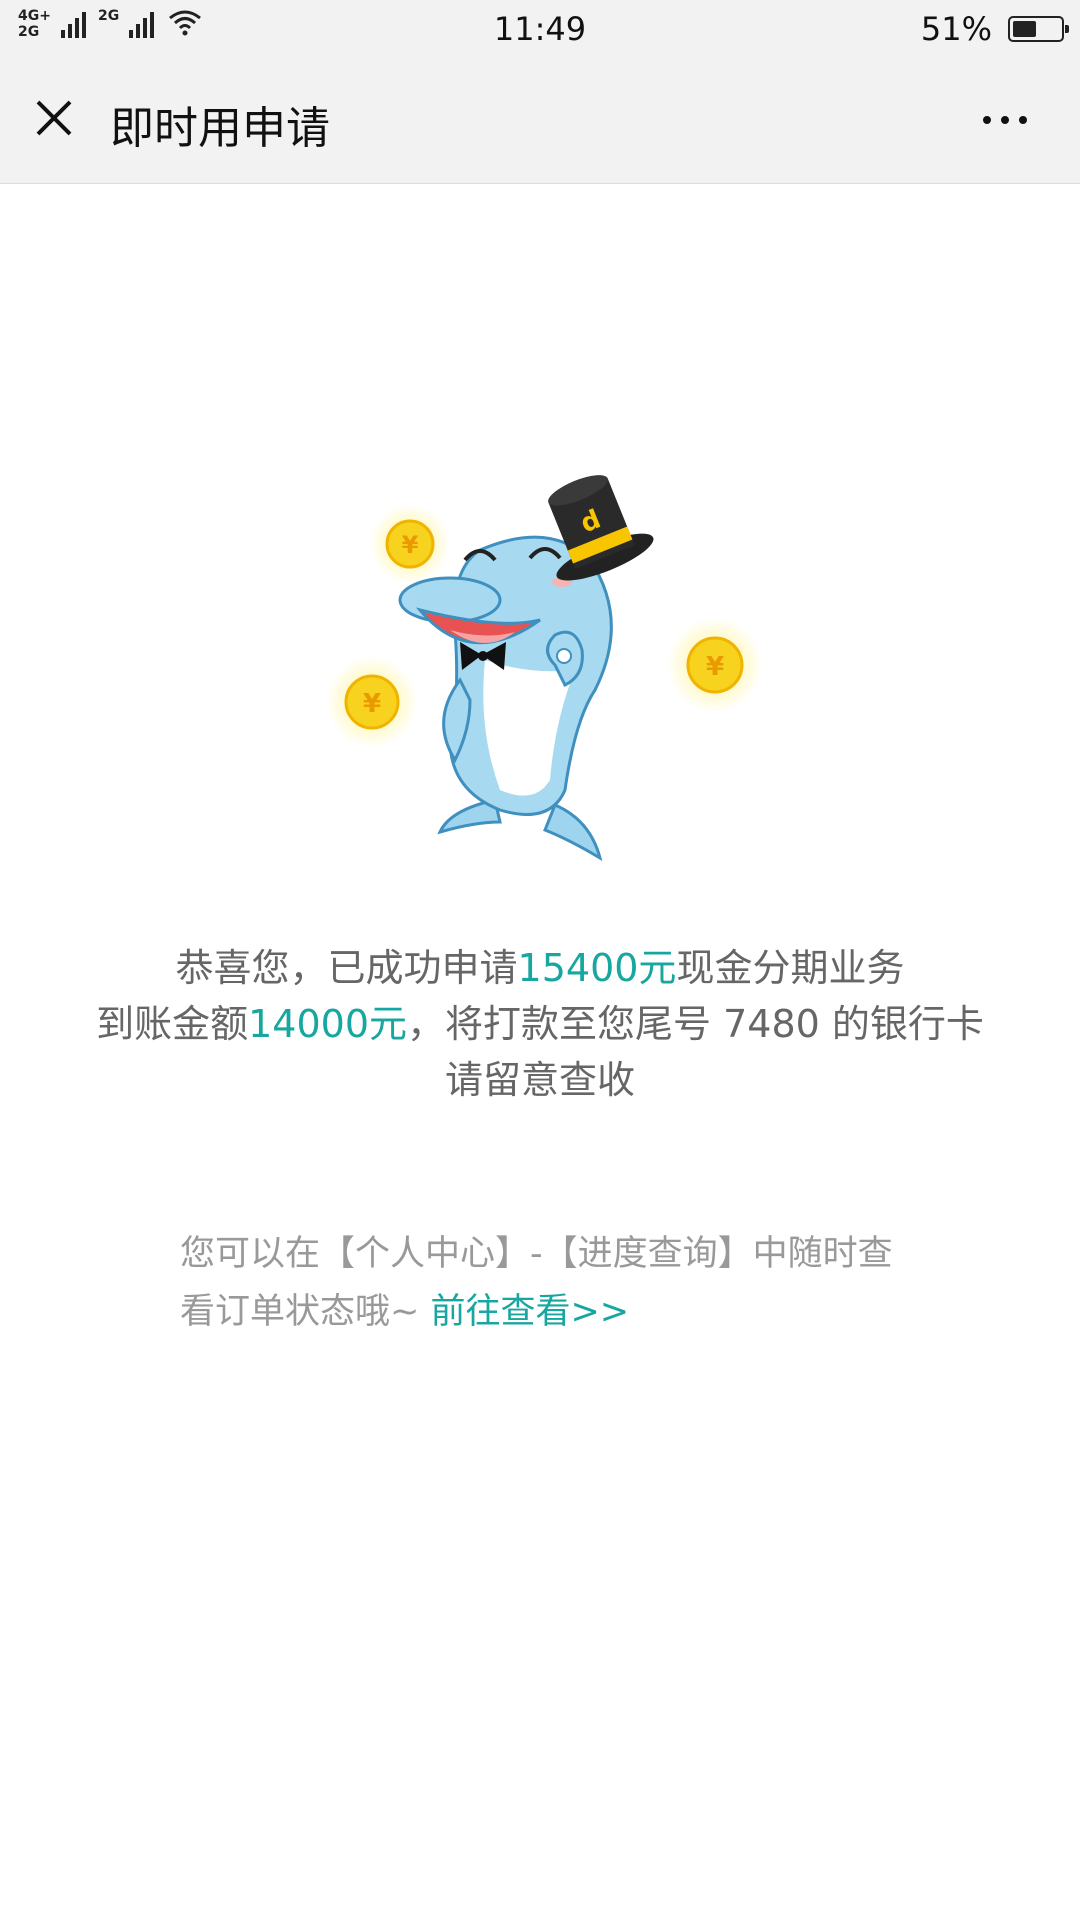 The height and width of the screenshot is (1920, 1080). Describe the element at coordinates (220, 128) in the screenshot. I see `page-title: 即时用申请` at that location.